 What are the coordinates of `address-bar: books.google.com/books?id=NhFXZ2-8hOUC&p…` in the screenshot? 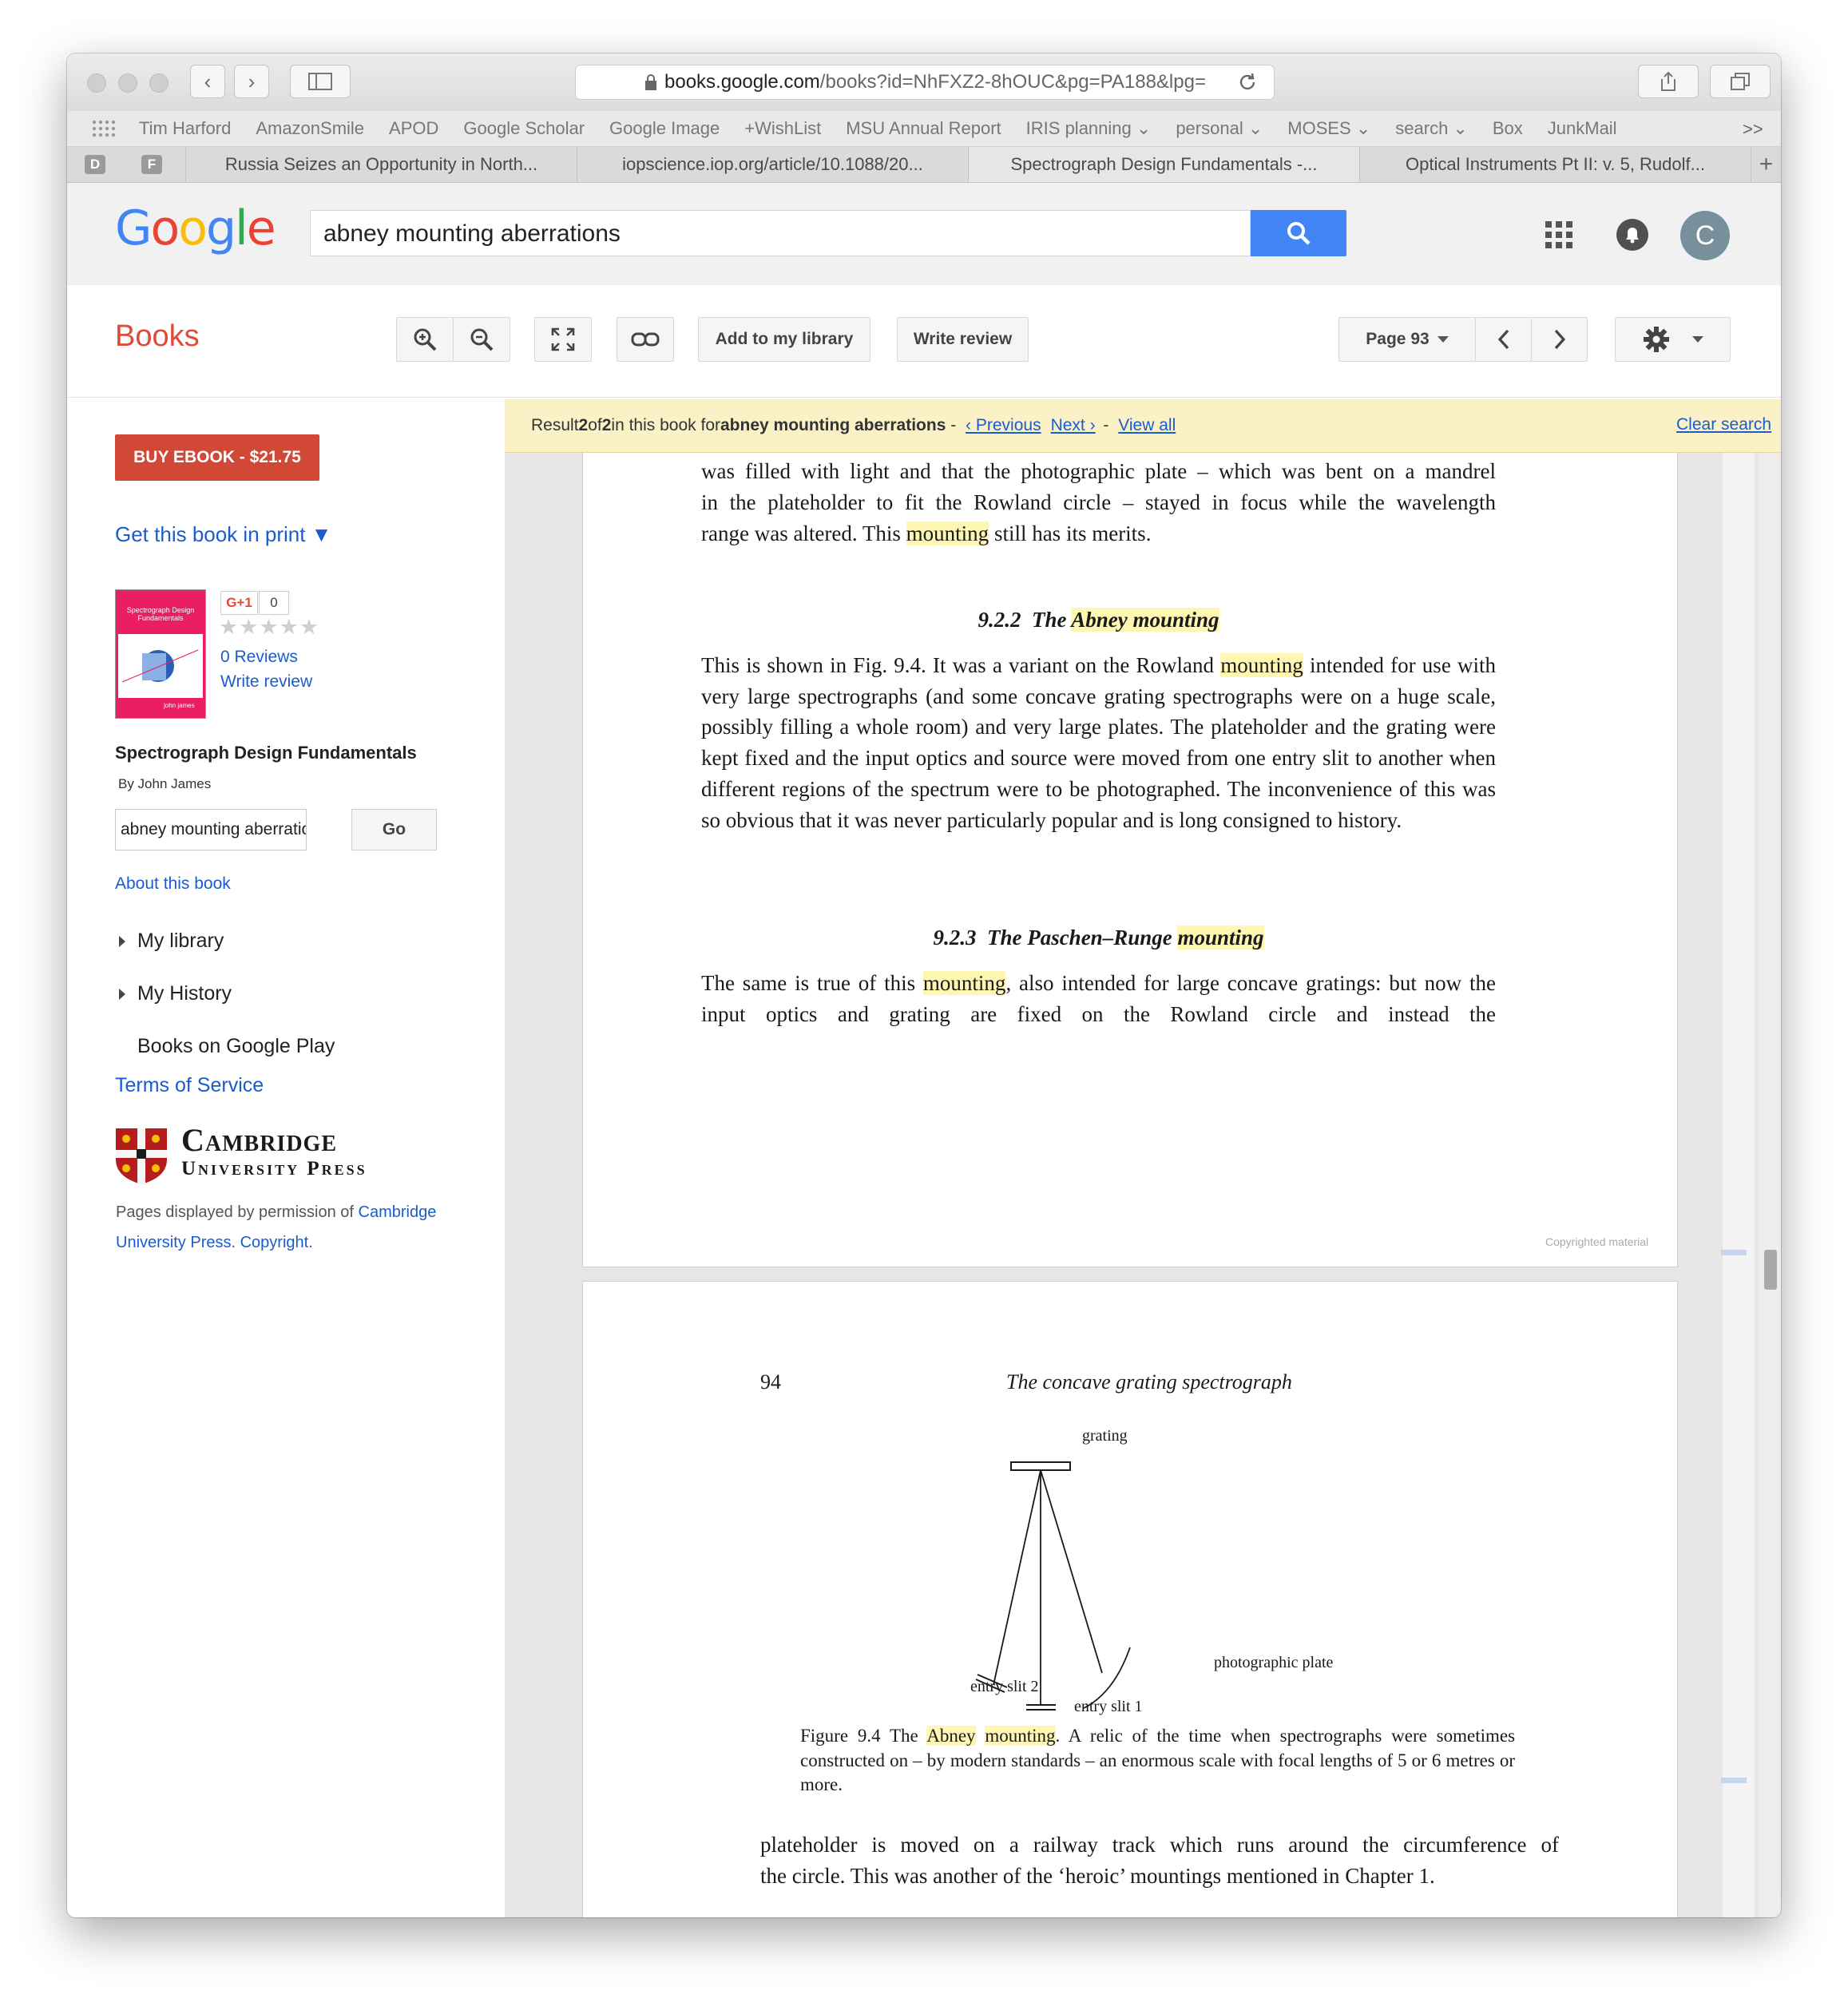 It's located at (925, 83).